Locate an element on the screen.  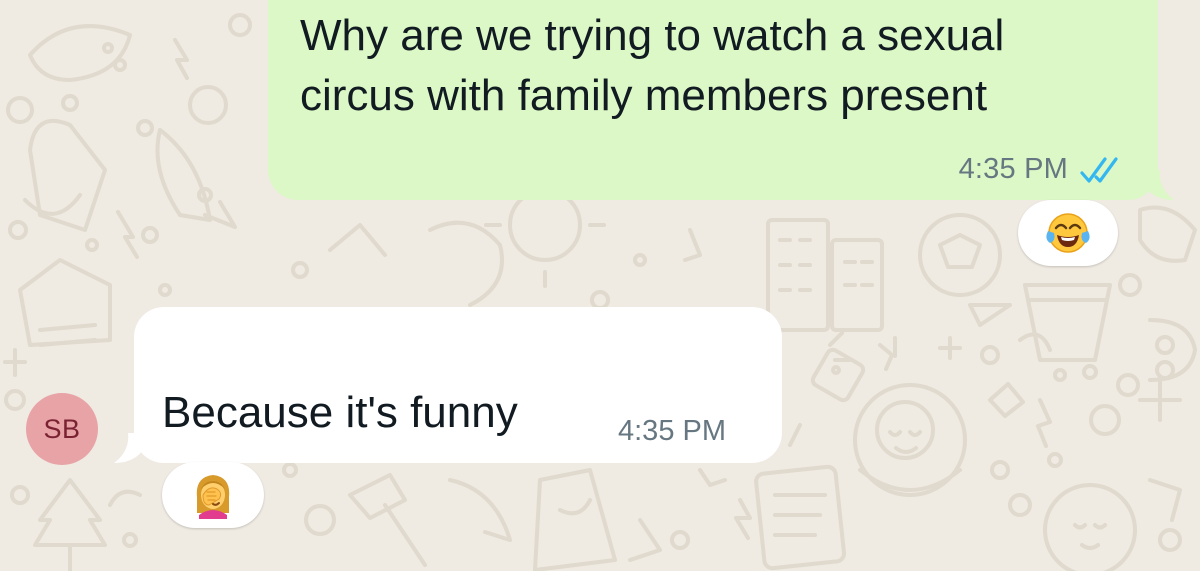
avatar-initials: SB is located at coordinates (62, 428).